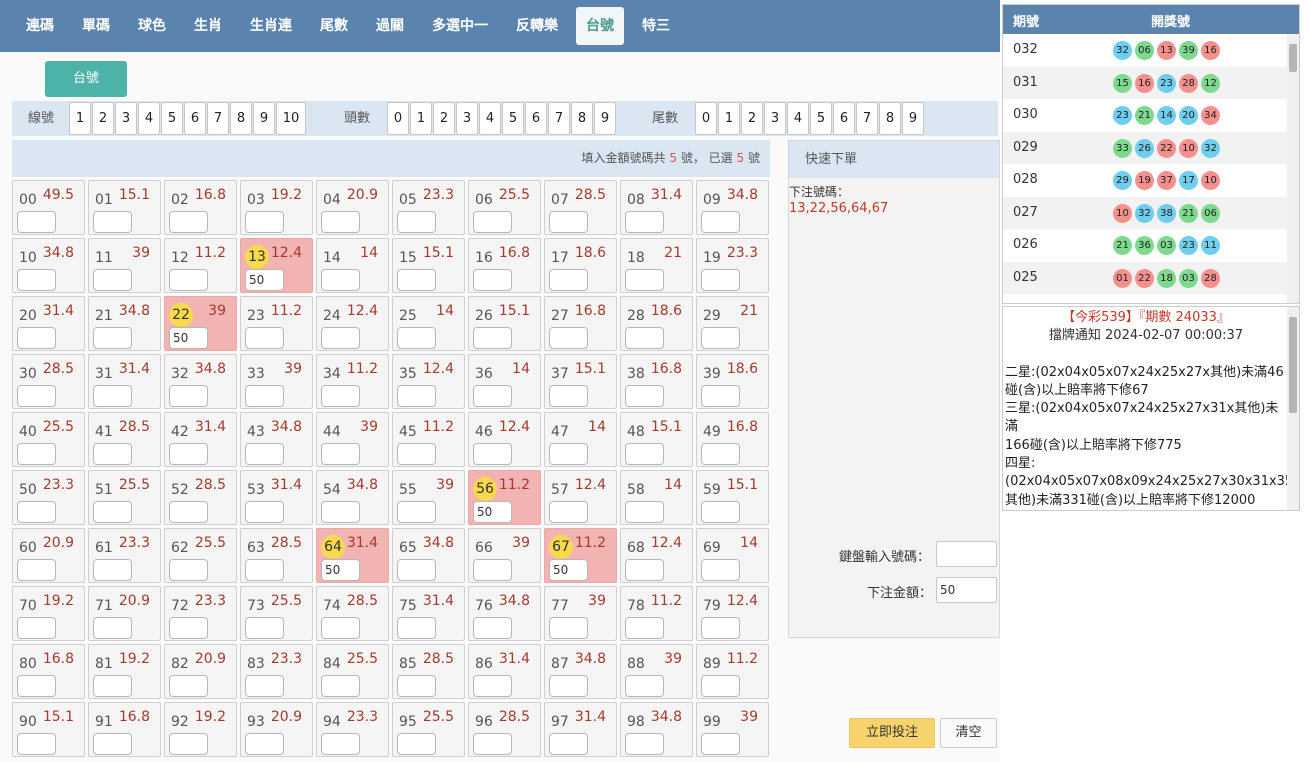 This screenshot has height=762, width=1310. Describe the element at coordinates (124, 497) in the screenshot. I see `number-cell-51: 51 25.5` at that location.